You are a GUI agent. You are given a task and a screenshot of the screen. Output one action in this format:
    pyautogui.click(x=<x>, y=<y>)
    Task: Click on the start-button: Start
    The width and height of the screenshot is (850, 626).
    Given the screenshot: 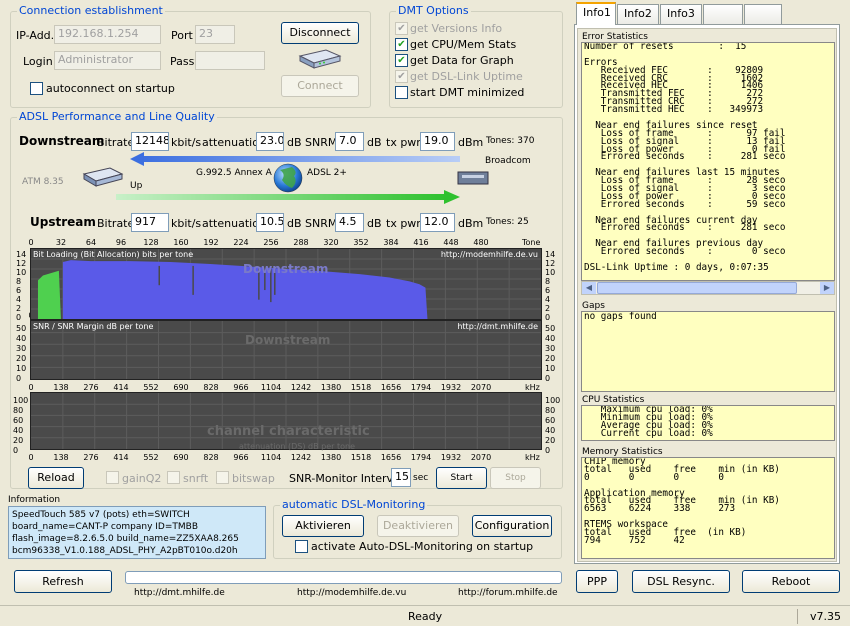 What is the action you would take?
    pyautogui.click(x=461, y=478)
    